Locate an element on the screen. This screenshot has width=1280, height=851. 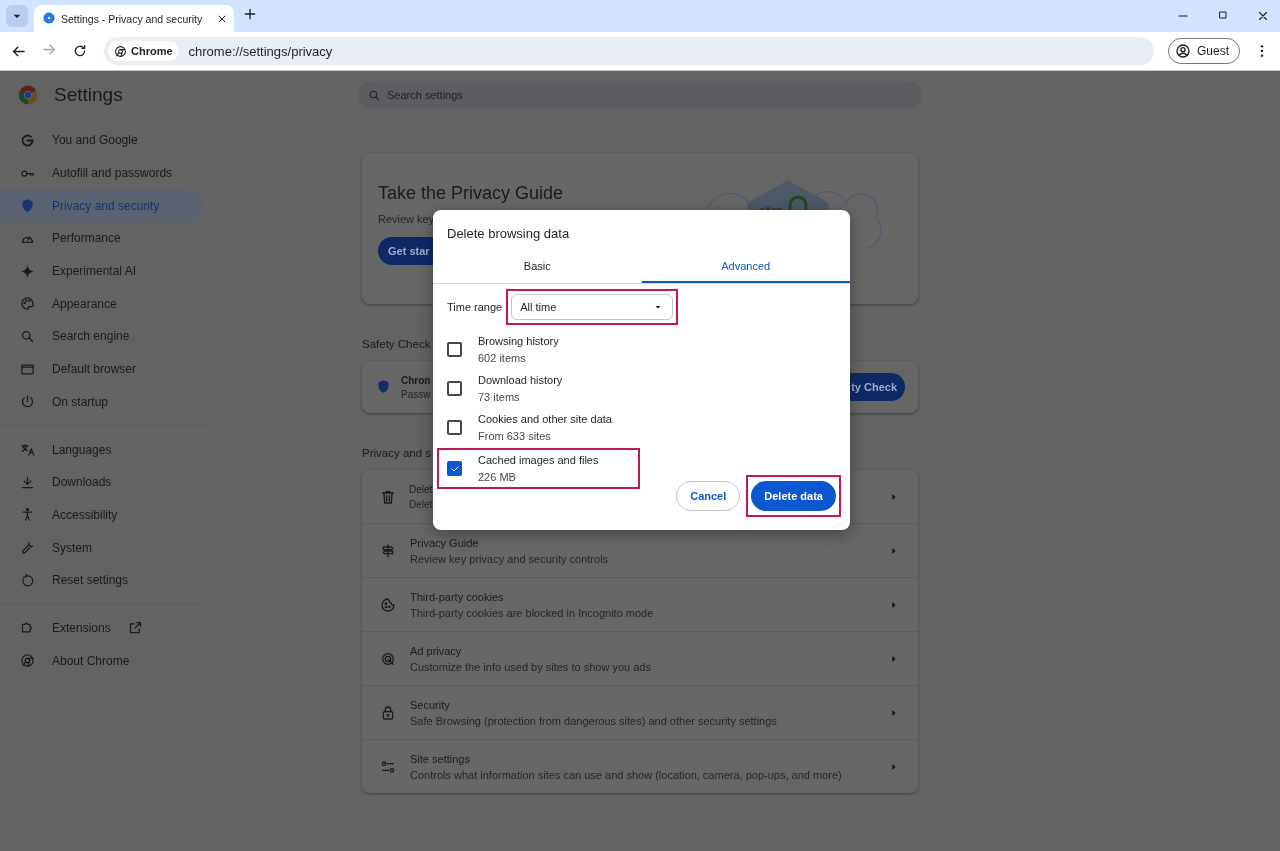
card-text: Review key is located at coordinates (406, 219).